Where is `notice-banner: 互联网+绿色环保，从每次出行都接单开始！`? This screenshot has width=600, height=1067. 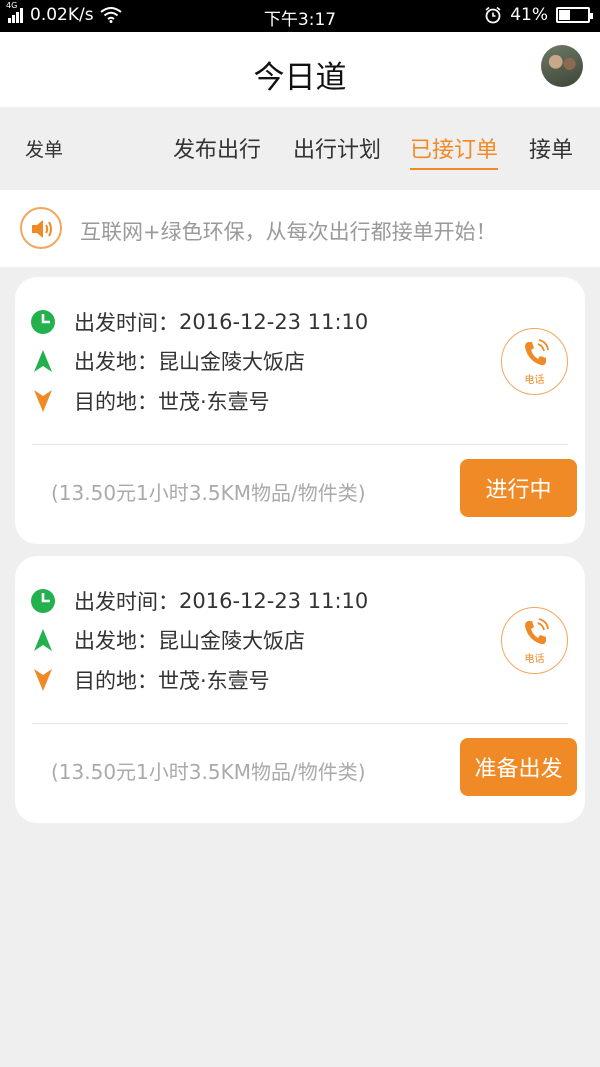 notice-banner: 互联网+绿色环保，从每次出行都接单开始！ is located at coordinates (300, 228).